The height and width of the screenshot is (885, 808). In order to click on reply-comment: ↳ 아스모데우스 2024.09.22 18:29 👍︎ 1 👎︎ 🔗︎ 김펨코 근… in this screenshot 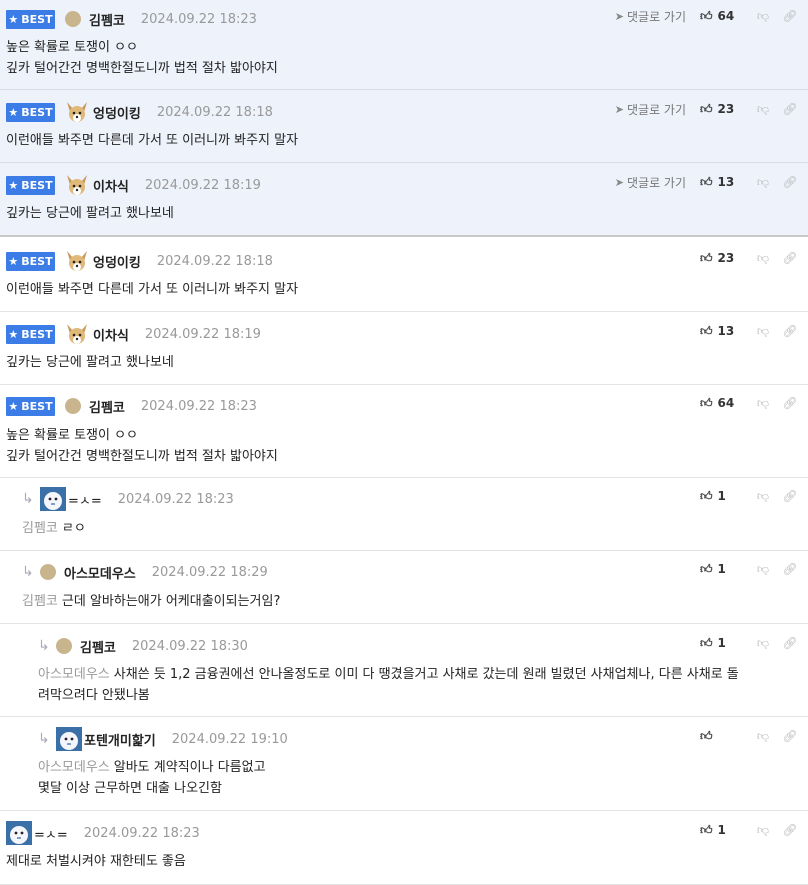, I will do `click(404, 587)`.